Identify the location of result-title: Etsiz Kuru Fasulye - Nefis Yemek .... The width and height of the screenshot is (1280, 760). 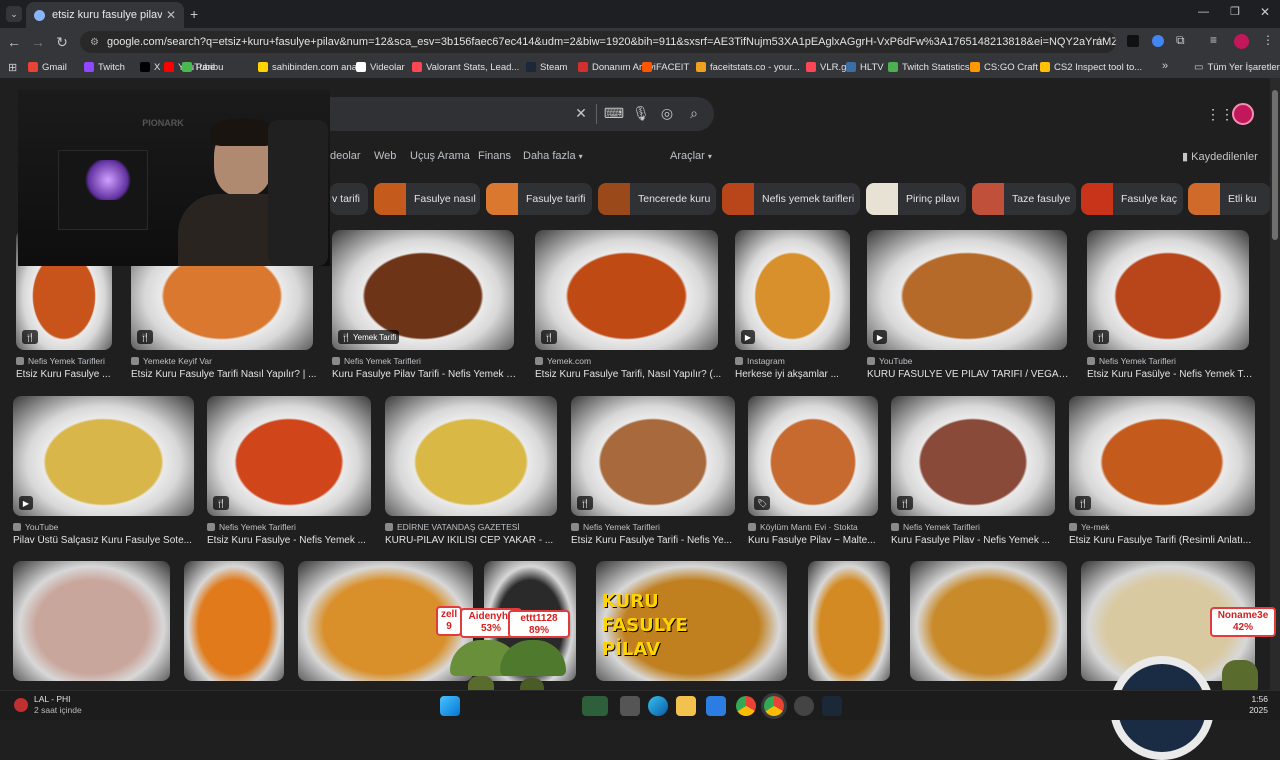
(291, 540).